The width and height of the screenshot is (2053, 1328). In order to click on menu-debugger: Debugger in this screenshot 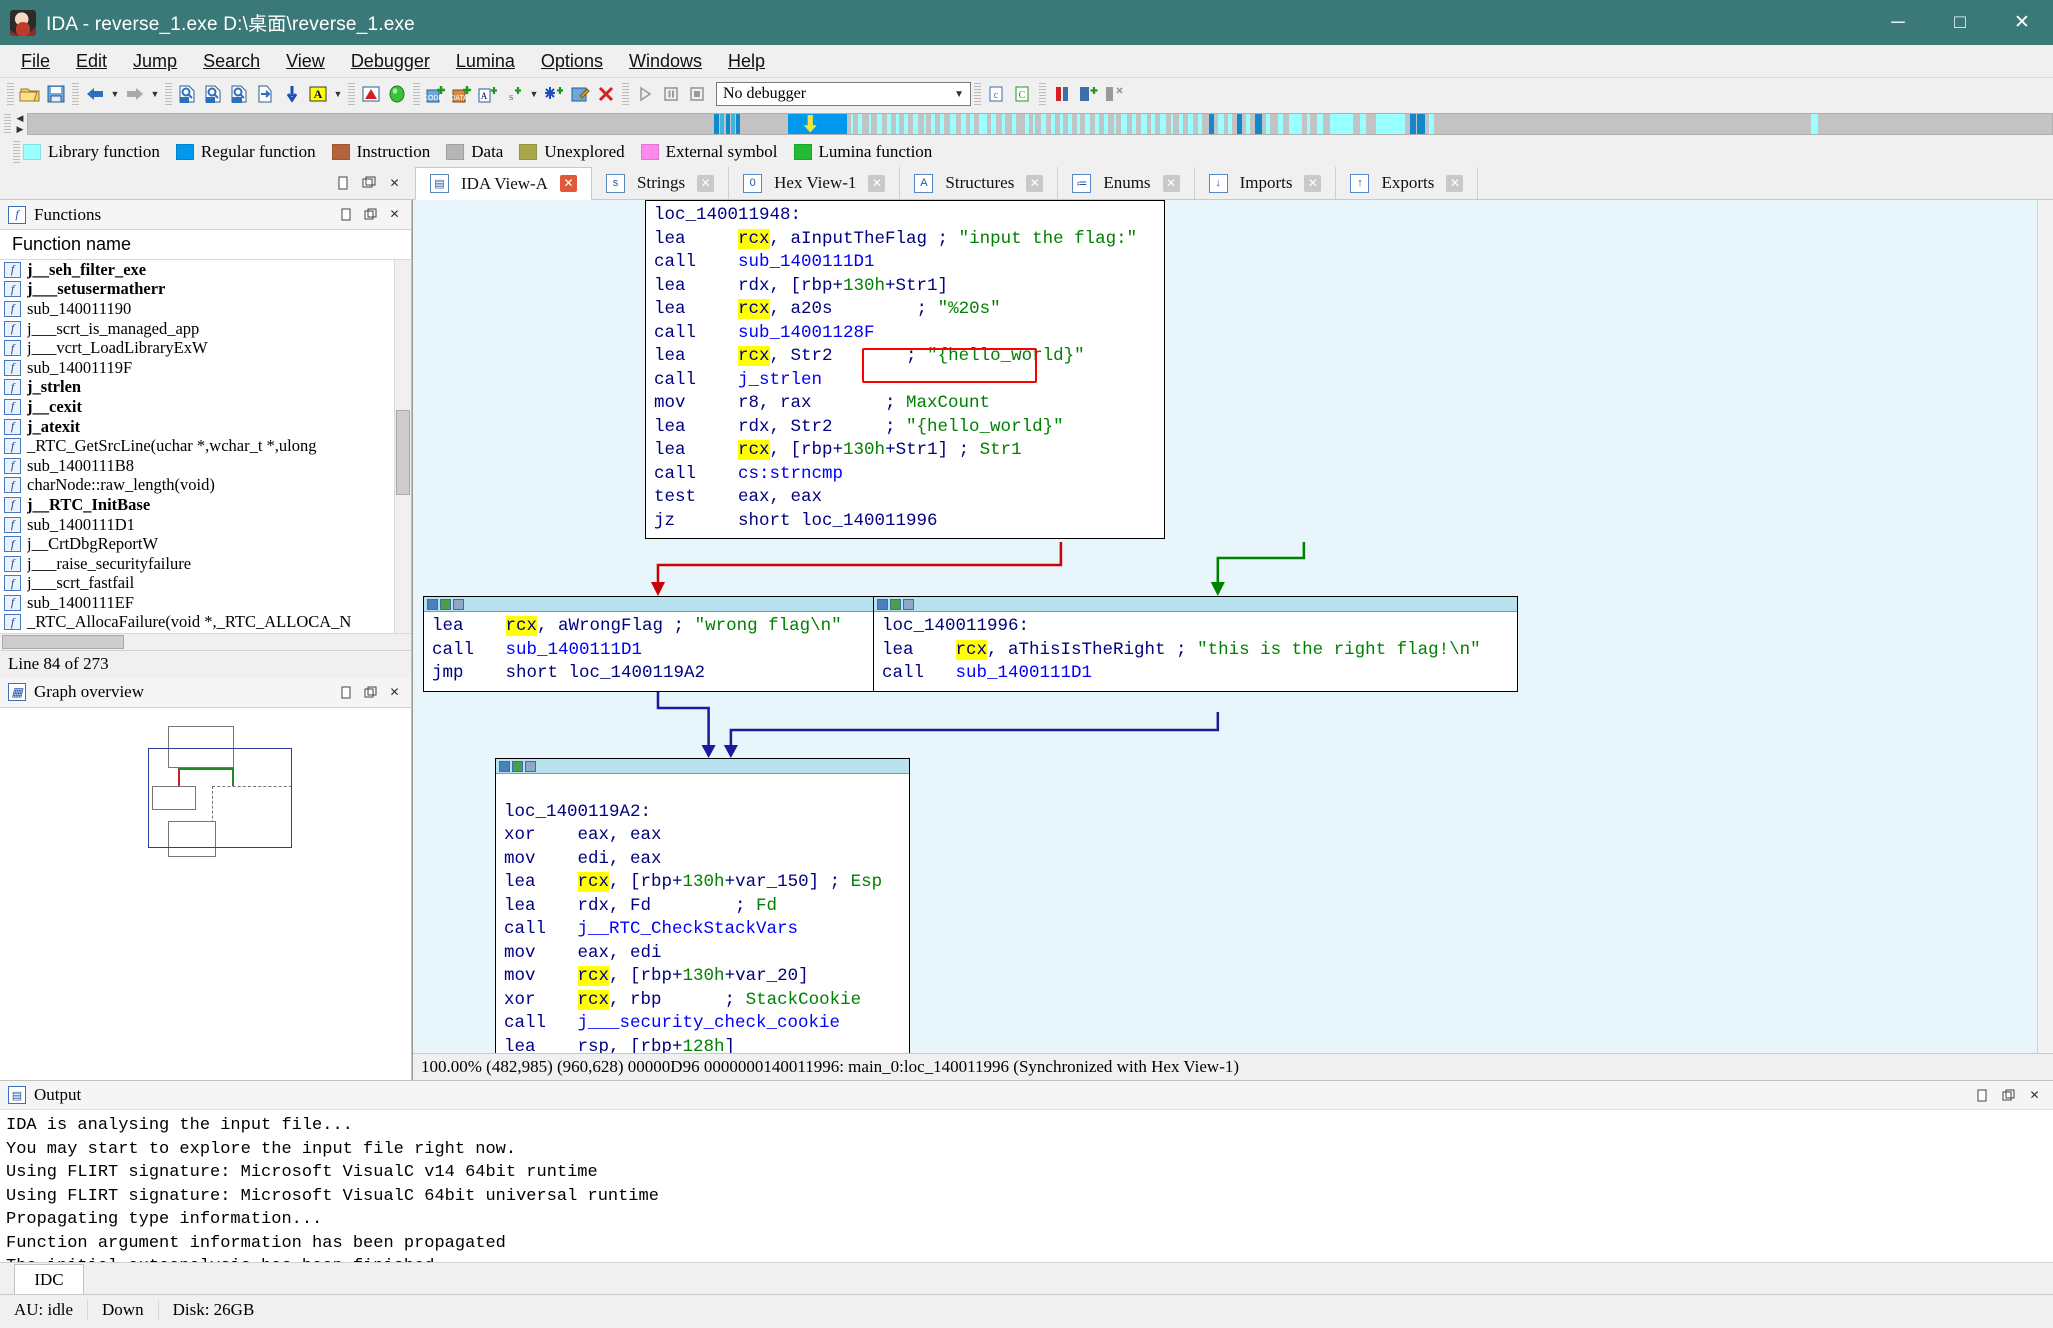, I will do `click(390, 61)`.